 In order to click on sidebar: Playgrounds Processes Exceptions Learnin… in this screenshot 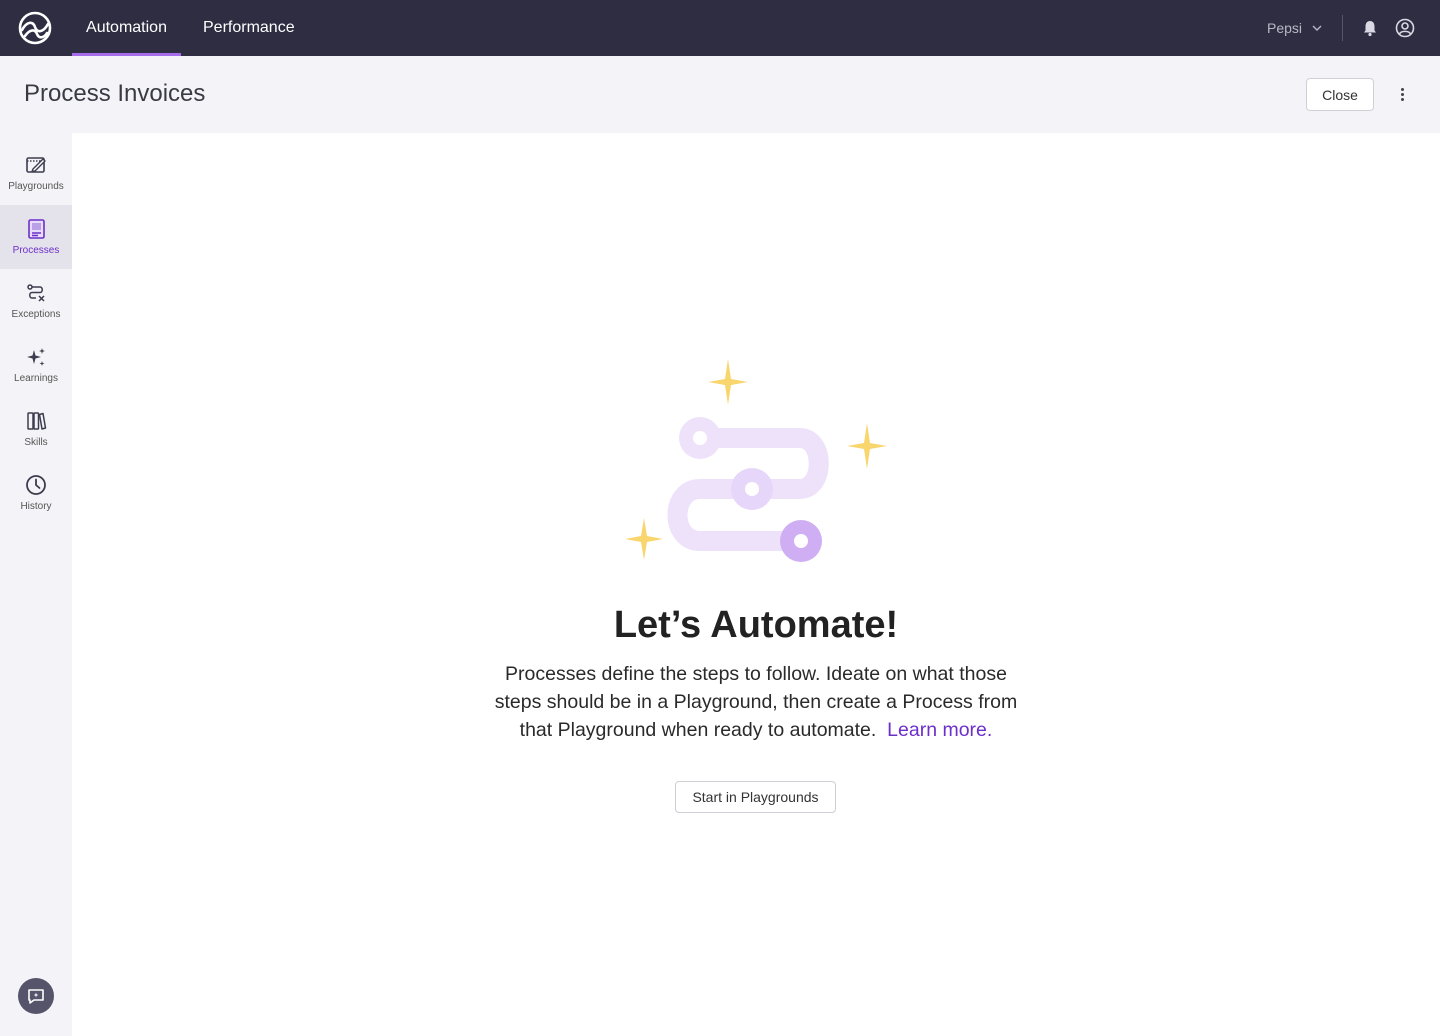, I will do `click(36, 584)`.